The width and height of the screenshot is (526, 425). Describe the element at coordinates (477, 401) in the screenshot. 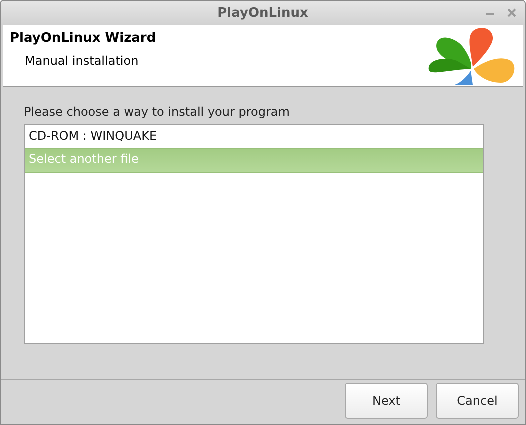

I see `cancel-button: Cancel` at that location.